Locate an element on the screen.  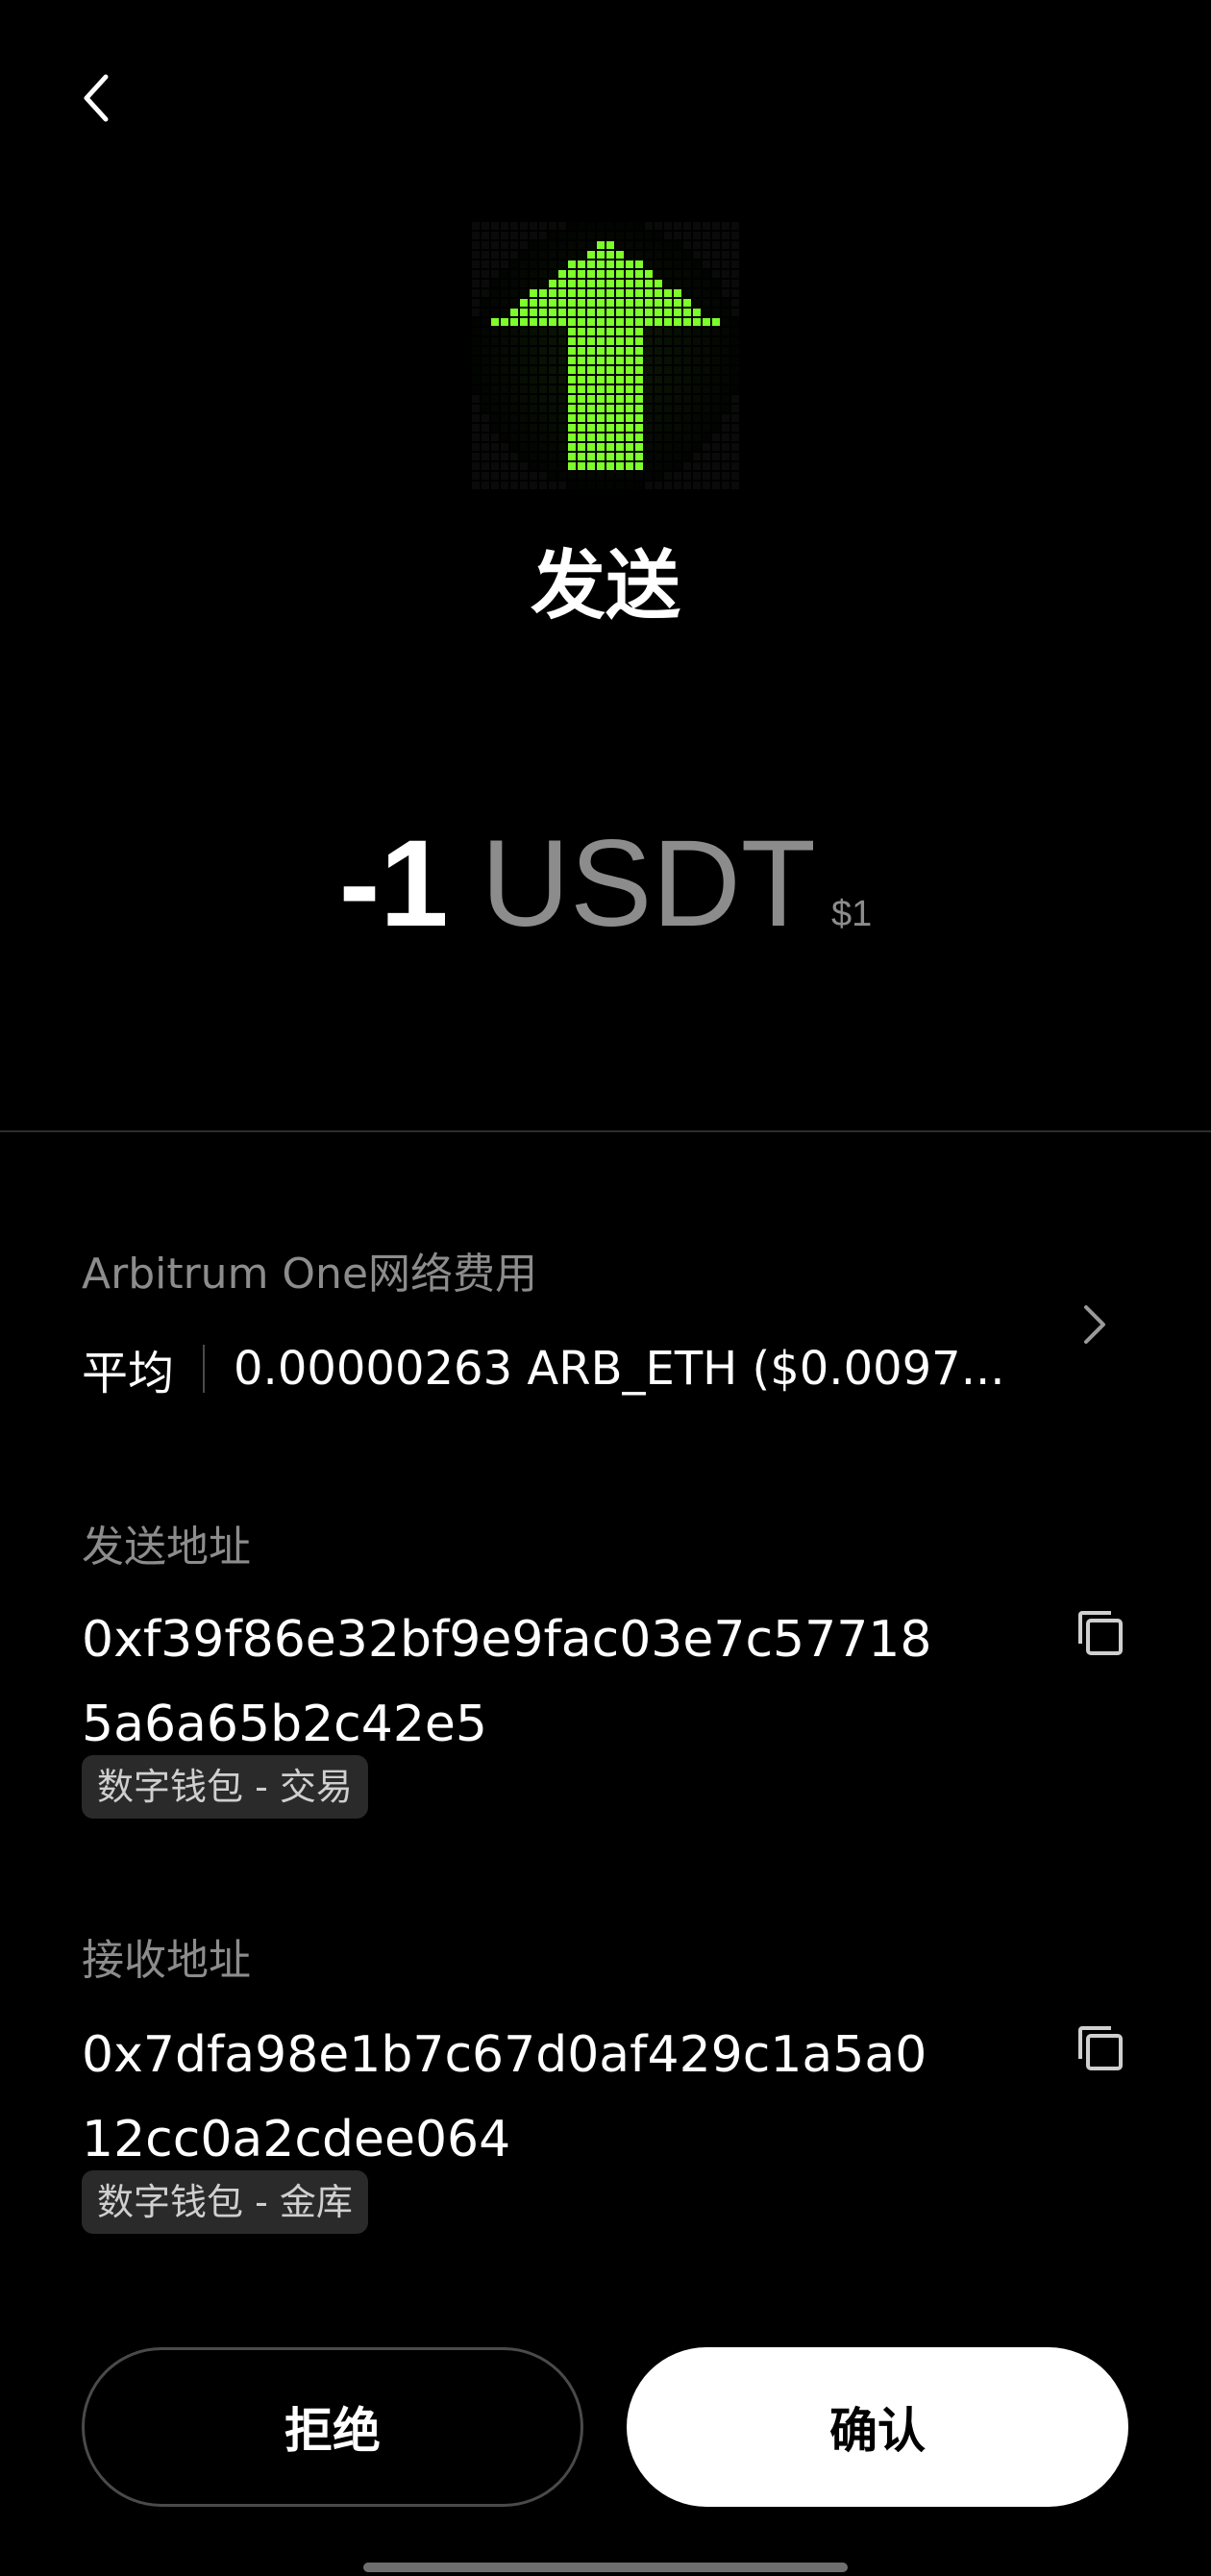
copy-to-address-button is located at coordinates (1100, 2048).